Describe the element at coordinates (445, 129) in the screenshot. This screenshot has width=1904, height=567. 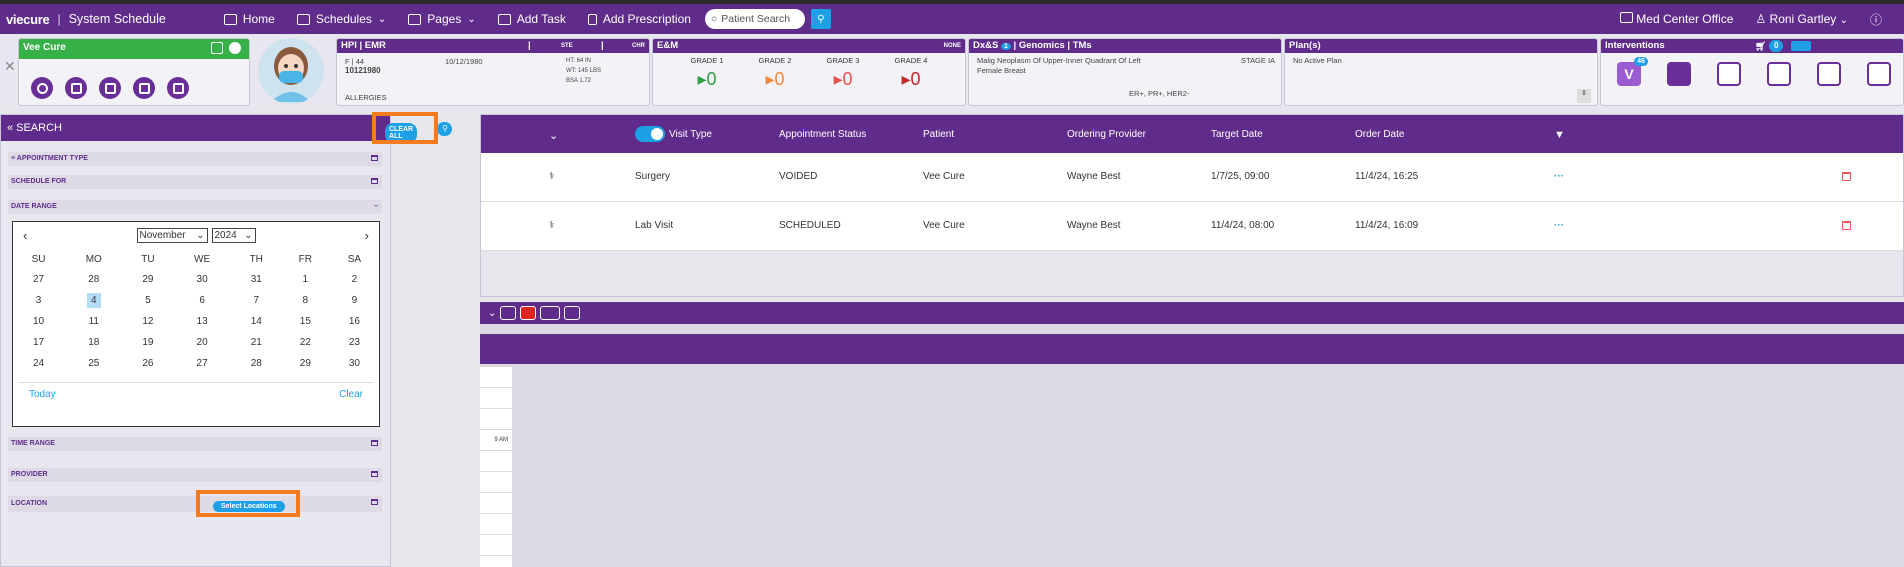
I see `search-submit-button: ⚲` at that location.